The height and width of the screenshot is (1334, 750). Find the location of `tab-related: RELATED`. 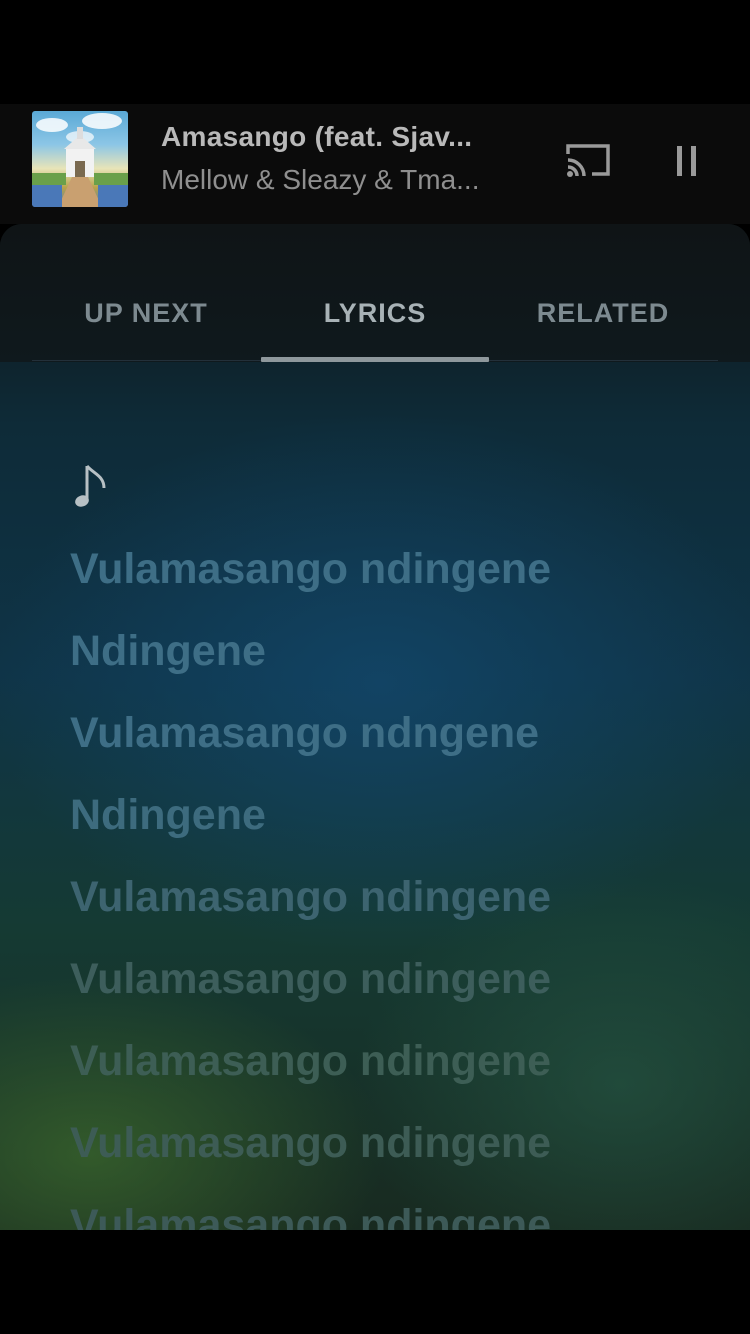

tab-related: RELATED is located at coordinates (603, 318).